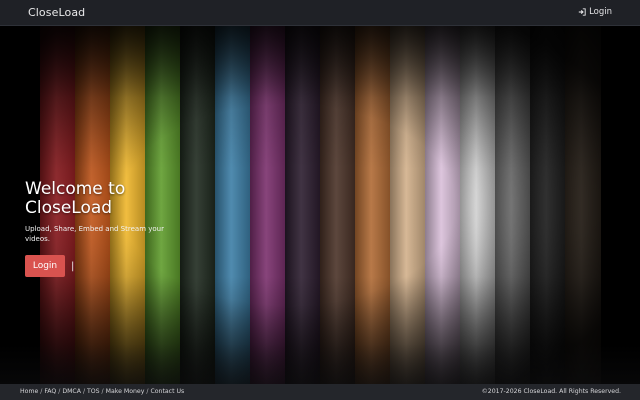 The image size is (640, 400). I want to click on top-navbar: CloseLoad Login, so click(320, 13).